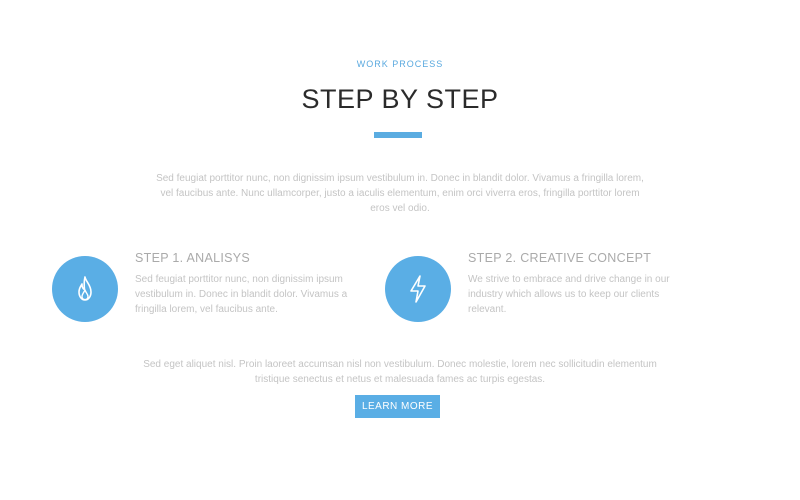 The width and height of the screenshot is (800, 500). Describe the element at coordinates (193, 258) in the screenshot. I see `step-title: STEP 1. ANALISYS` at that location.